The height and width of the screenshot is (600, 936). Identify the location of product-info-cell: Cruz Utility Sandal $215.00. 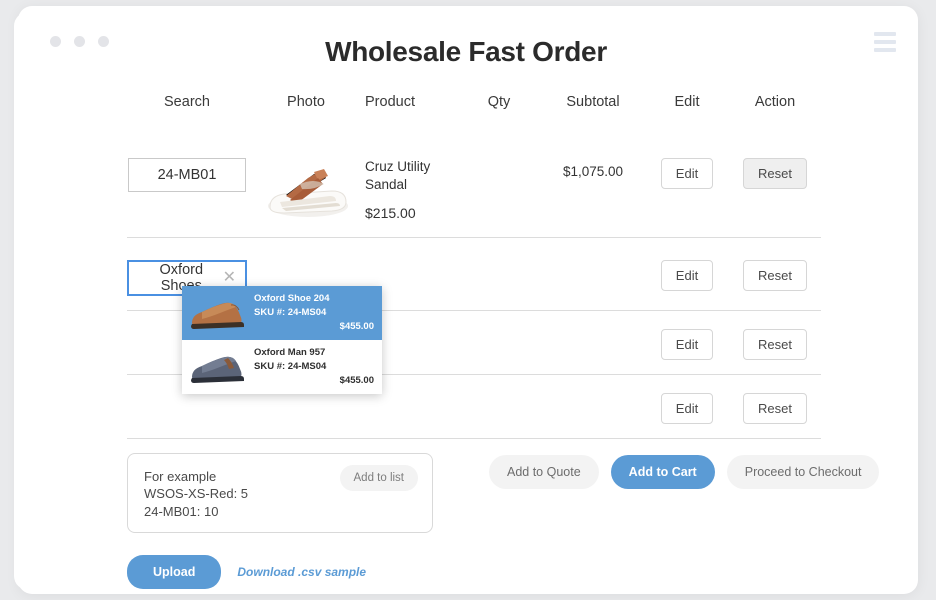
(411, 189).